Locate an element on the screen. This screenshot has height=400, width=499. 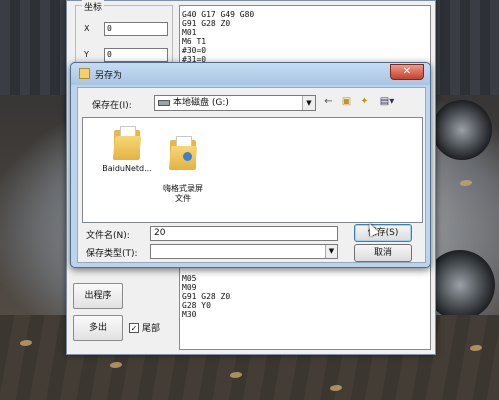
up-folder-icon: ▣ is located at coordinates (346, 102).